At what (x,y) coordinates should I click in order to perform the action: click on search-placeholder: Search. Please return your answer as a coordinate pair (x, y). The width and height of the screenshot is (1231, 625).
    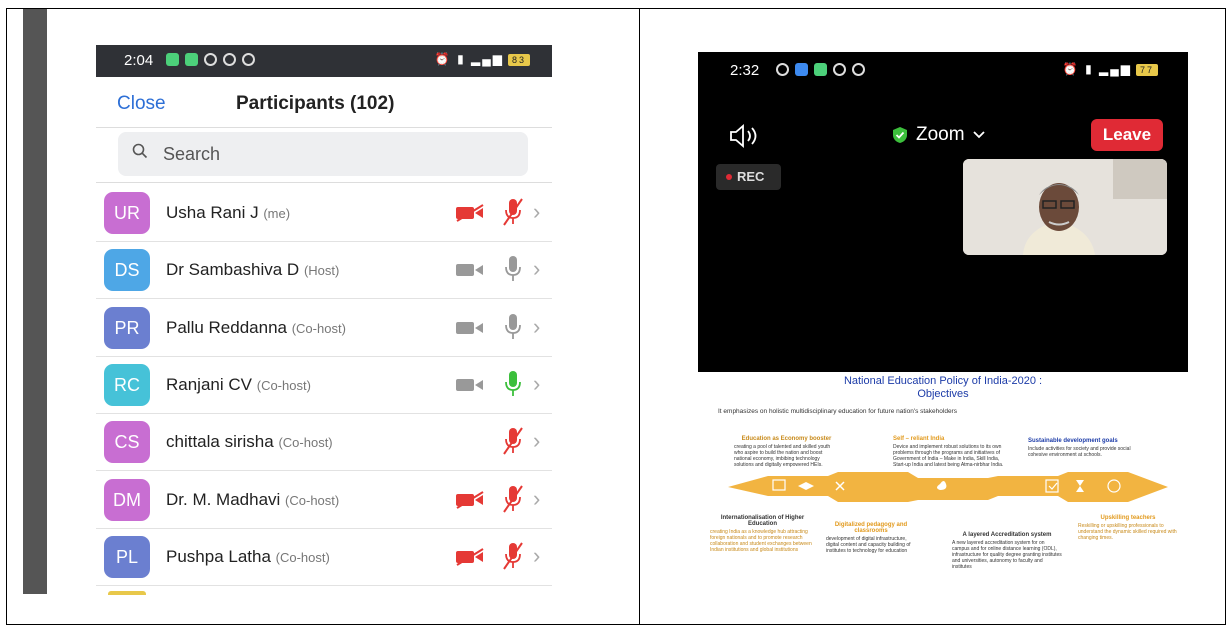
    Looking at the image, I should click on (192, 154).